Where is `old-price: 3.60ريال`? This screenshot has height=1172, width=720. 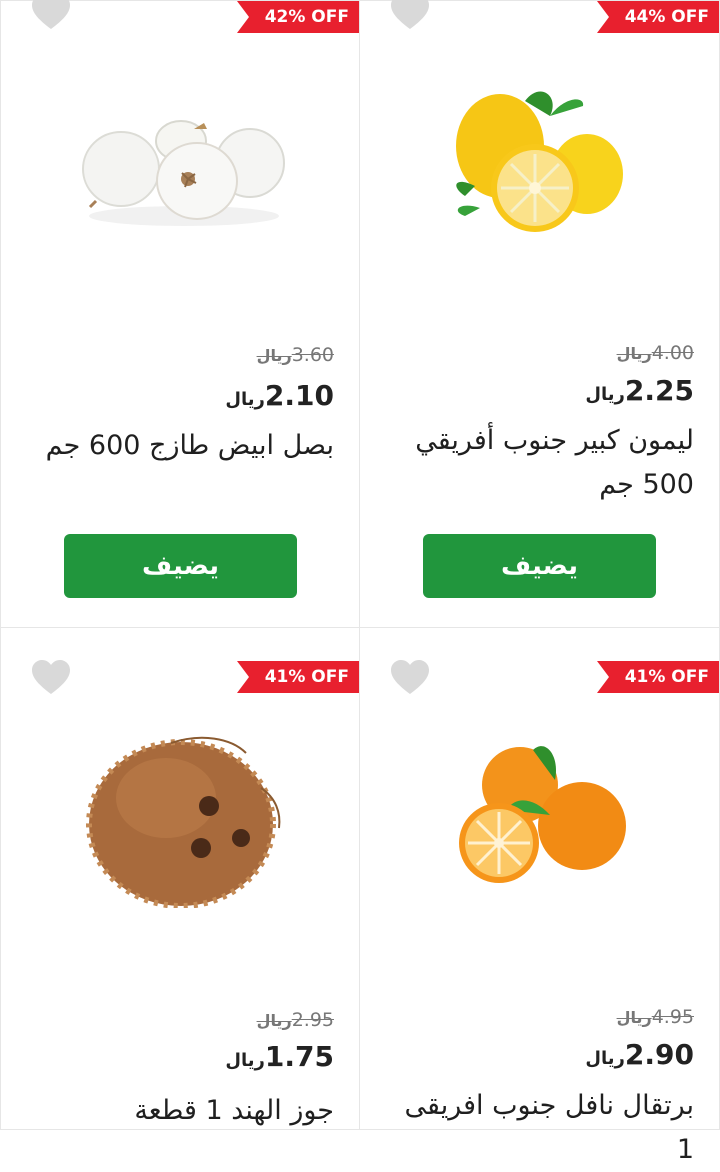
old-price: 3.60ريال is located at coordinates (295, 355).